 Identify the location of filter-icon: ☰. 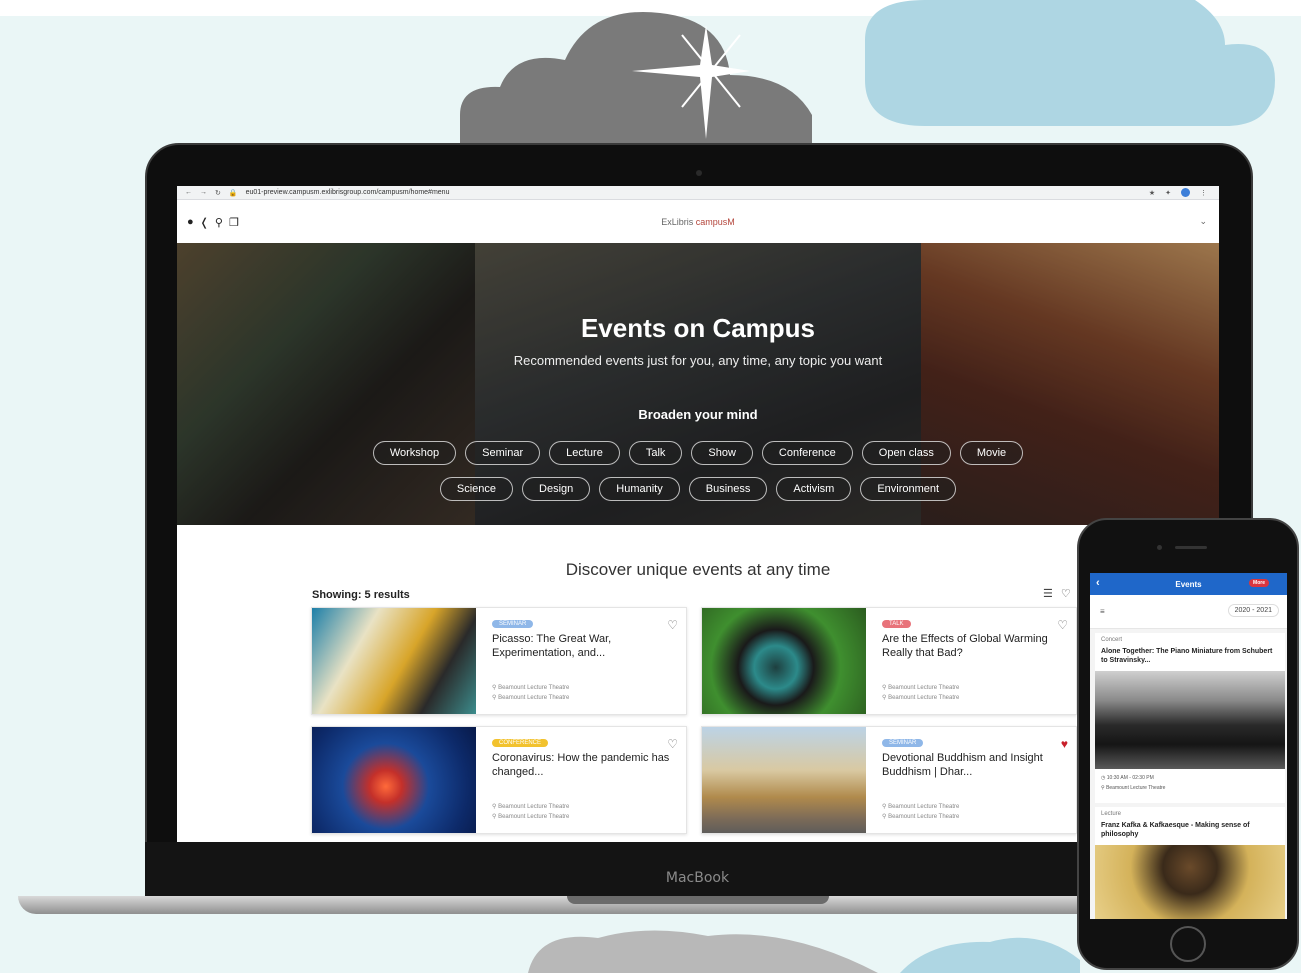
(1048, 593).